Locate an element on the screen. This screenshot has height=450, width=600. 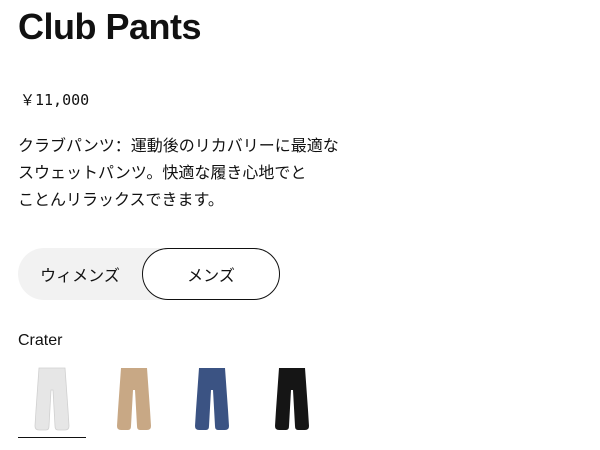
pants-tan-icon is located at coordinates (134, 399).